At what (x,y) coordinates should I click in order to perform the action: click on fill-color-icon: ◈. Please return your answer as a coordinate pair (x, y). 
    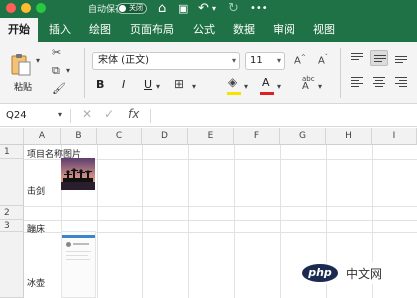
    Looking at the image, I should click on (232, 82).